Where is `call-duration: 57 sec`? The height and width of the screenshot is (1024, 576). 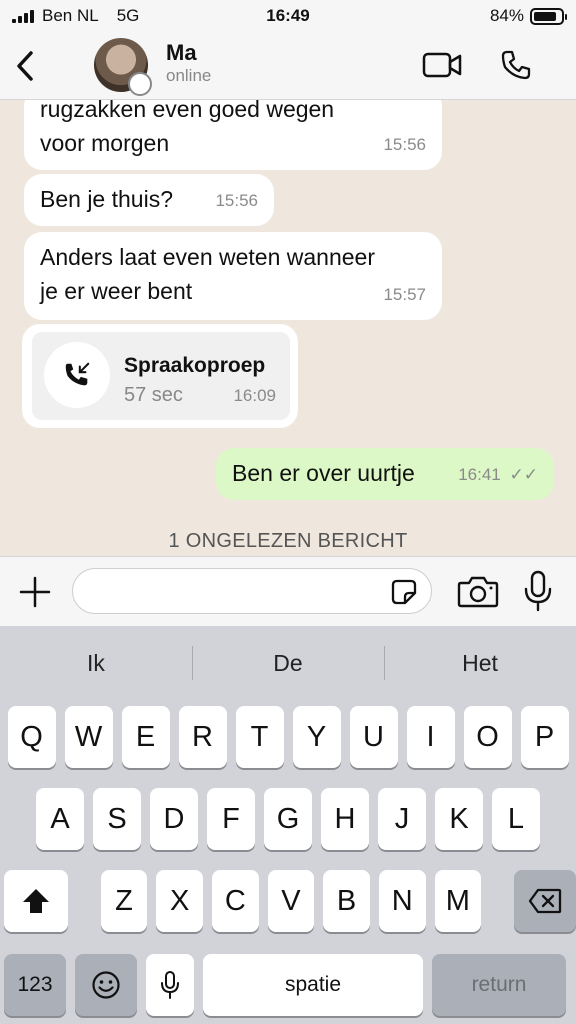 call-duration: 57 sec is located at coordinates (153, 395).